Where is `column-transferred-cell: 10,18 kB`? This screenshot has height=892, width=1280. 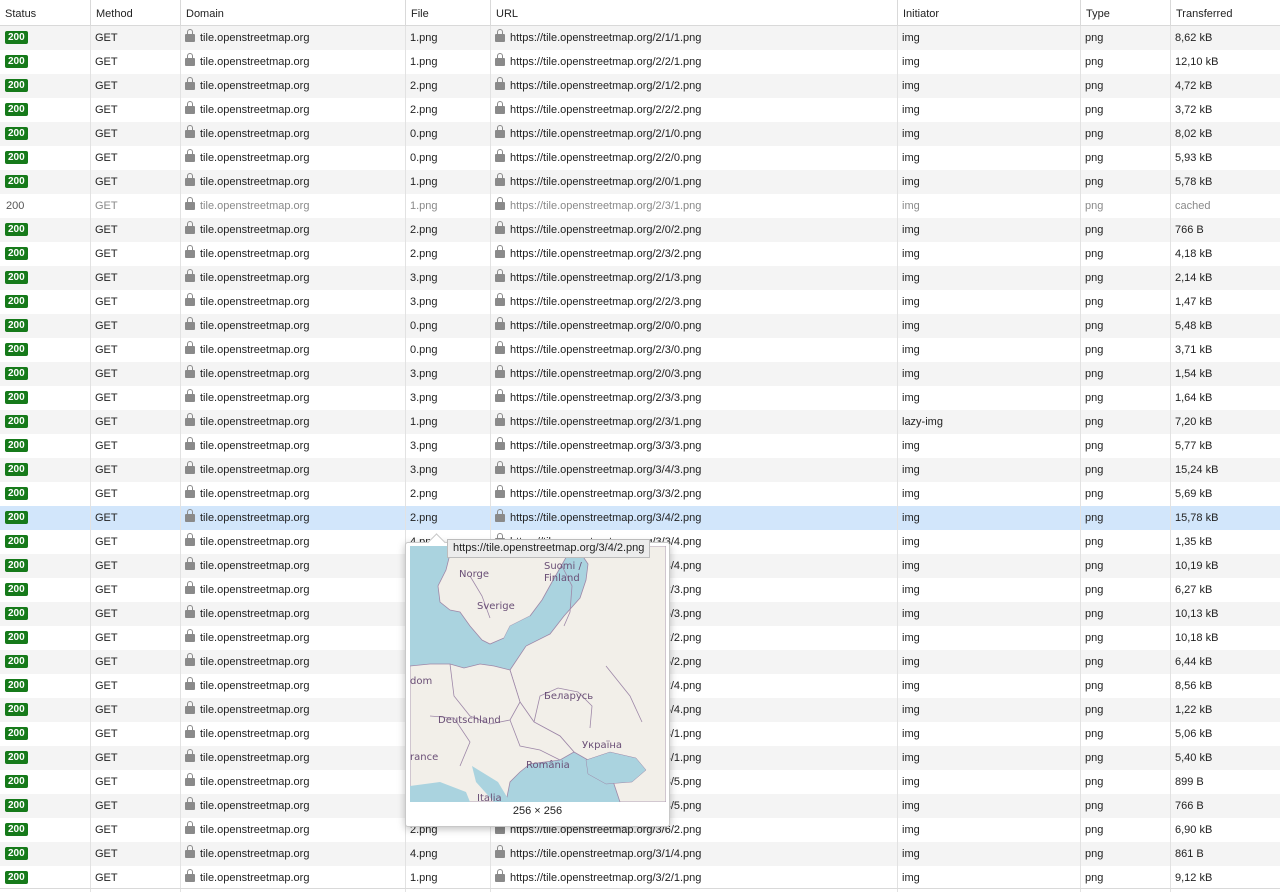
column-transferred-cell: 10,18 kB is located at coordinates (1197, 638).